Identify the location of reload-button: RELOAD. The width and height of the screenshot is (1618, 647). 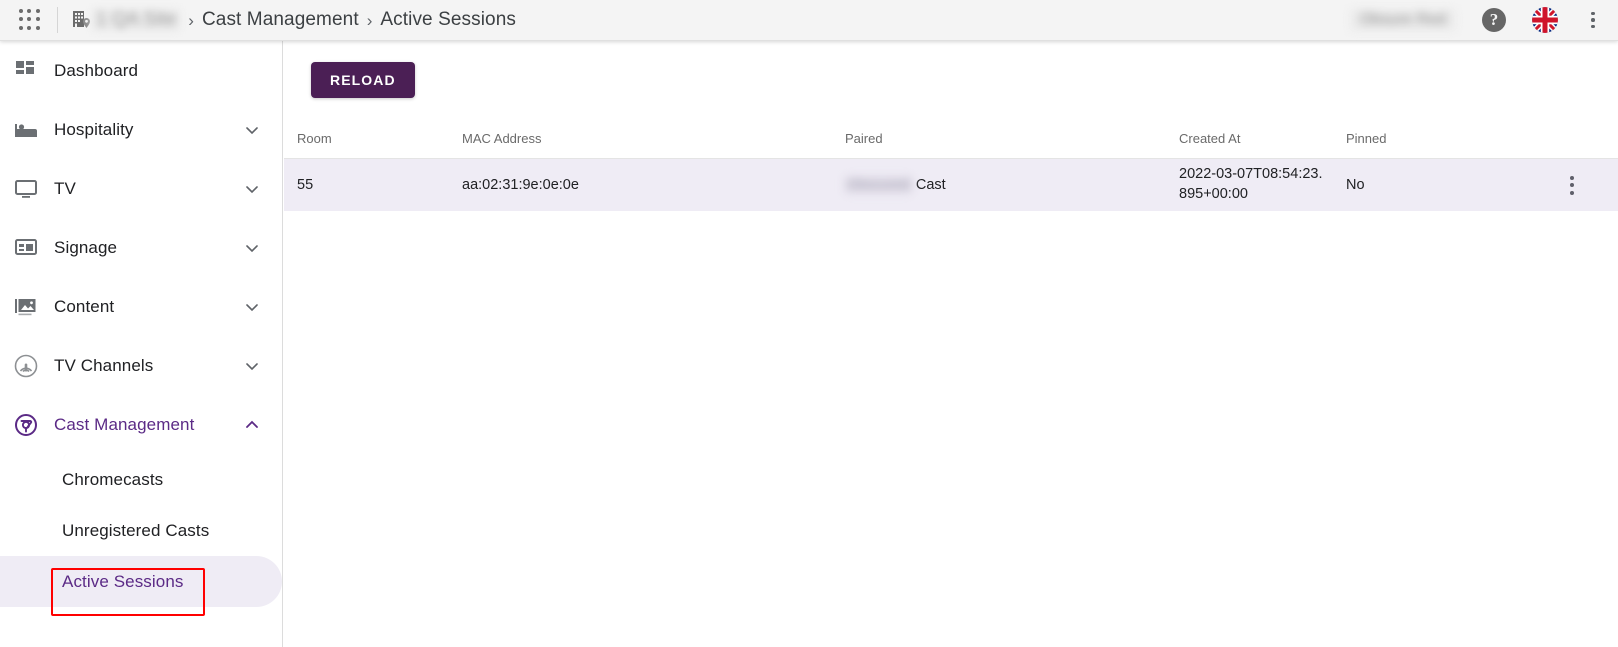
(363, 80).